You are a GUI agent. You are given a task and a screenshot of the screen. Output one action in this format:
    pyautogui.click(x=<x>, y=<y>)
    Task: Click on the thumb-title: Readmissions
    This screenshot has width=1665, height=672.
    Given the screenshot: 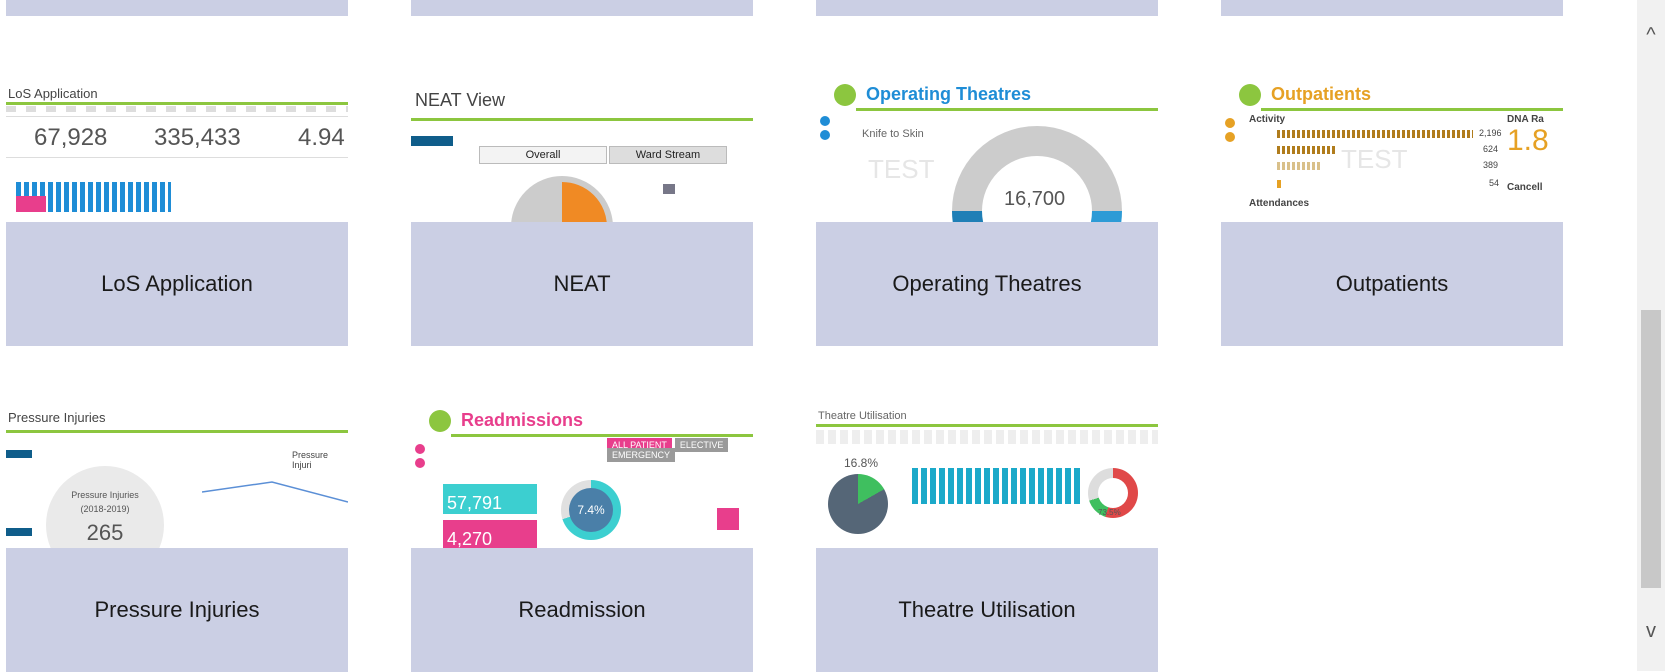 What is the action you would take?
    pyautogui.click(x=522, y=420)
    